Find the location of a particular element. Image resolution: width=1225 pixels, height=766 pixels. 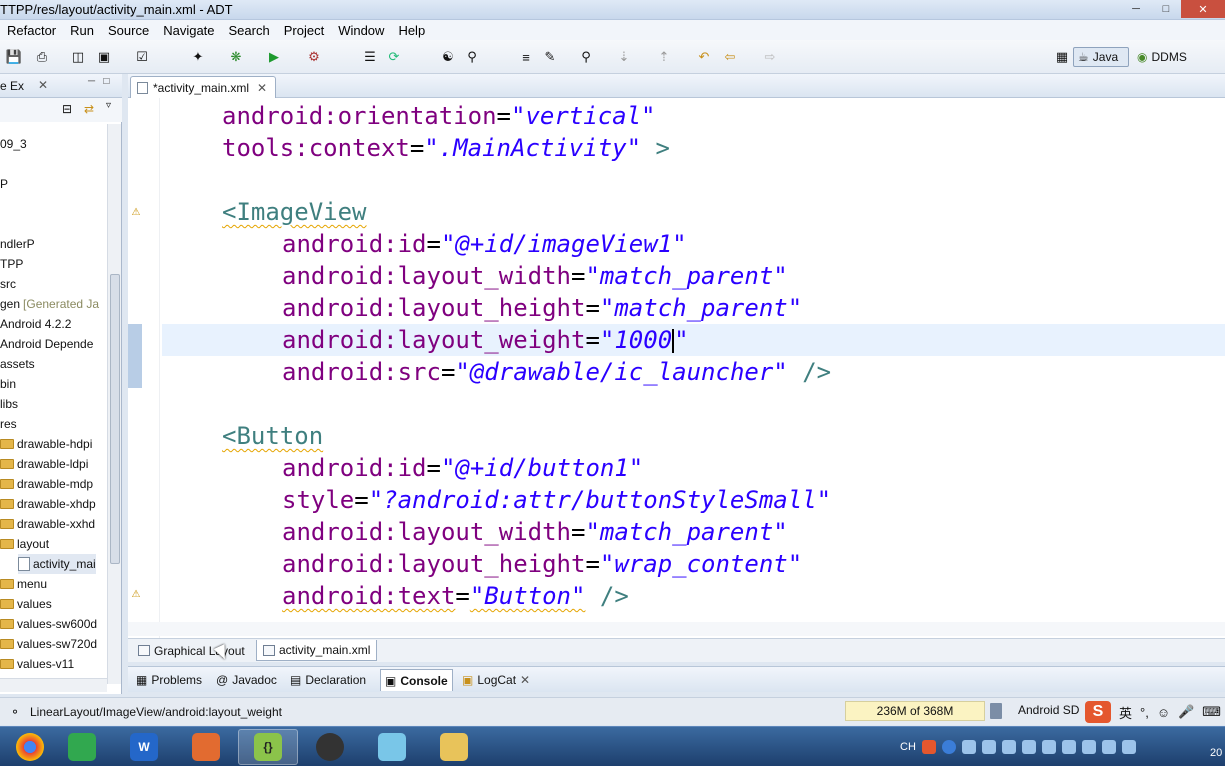

tree-item: TPP is located at coordinates (11, 264).